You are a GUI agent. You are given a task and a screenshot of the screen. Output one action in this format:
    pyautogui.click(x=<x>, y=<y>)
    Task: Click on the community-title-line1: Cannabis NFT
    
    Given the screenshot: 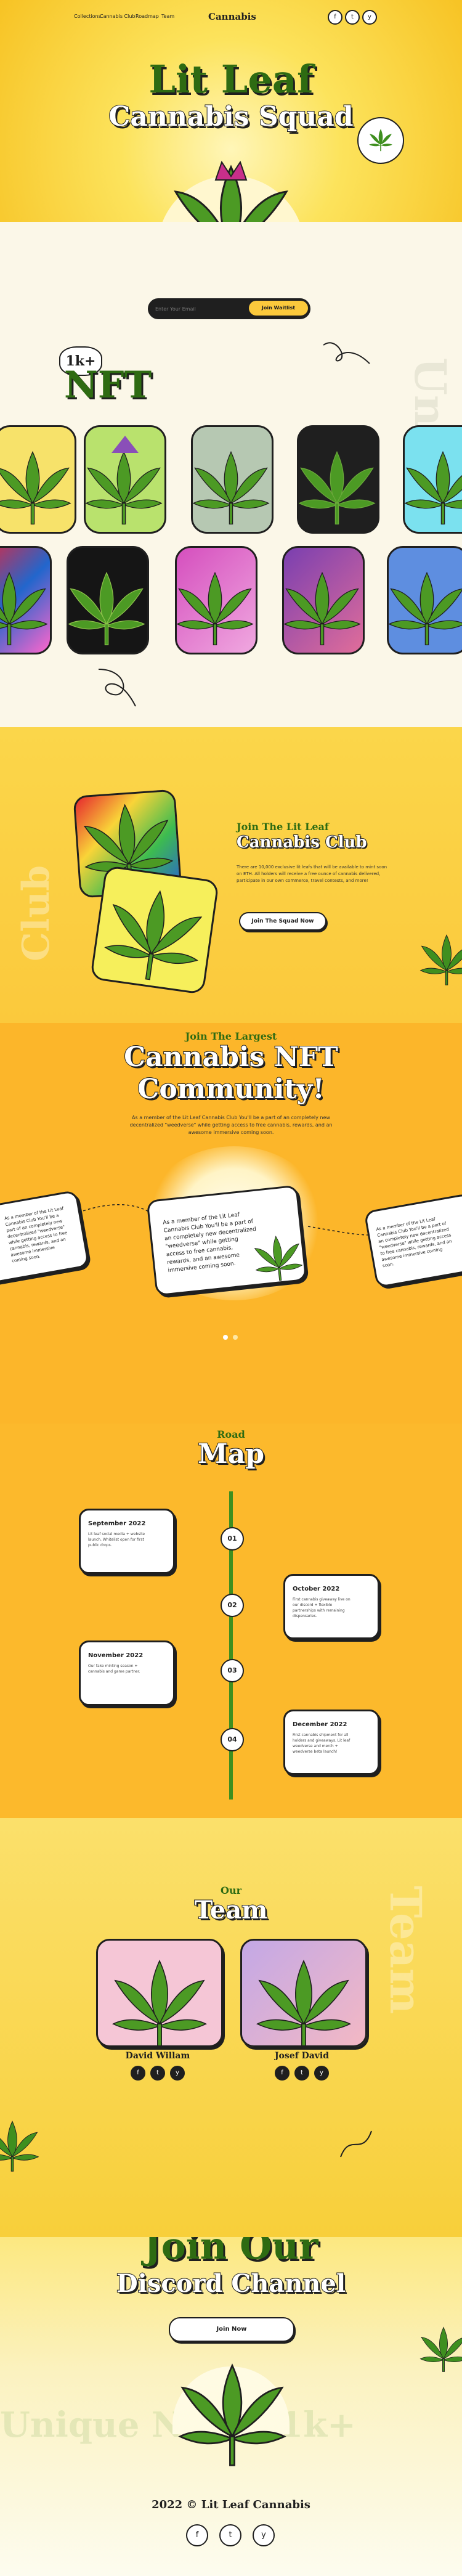 What is the action you would take?
    pyautogui.click(x=231, y=1057)
    